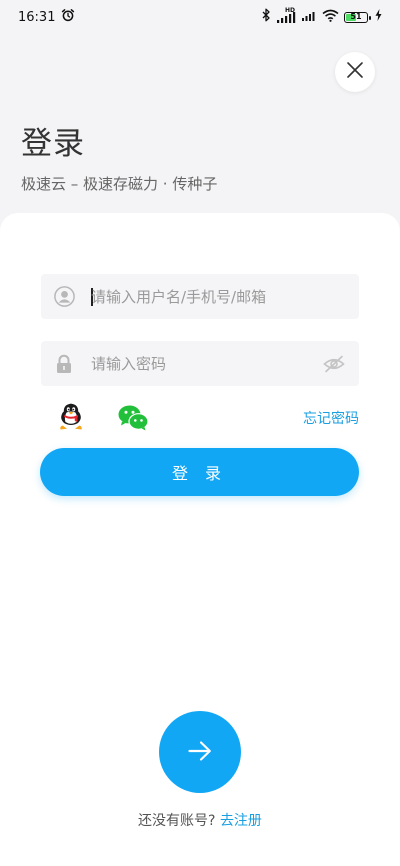 This screenshot has height=866, width=400. I want to click on eye-off-icon, so click(334, 364).